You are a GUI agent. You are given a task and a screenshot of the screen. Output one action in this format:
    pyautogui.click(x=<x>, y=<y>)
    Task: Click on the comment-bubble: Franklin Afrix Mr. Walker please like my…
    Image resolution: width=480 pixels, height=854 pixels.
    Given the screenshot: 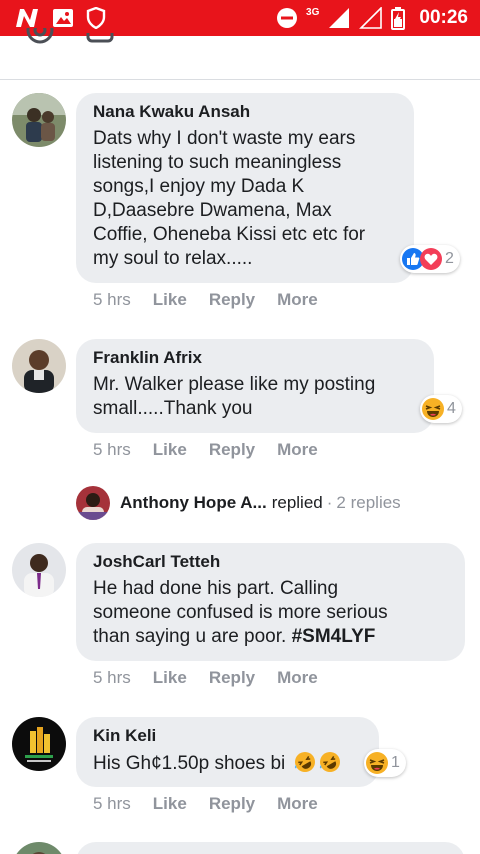 What is the action you would take?
    pyautogui.click(x=255, y=386)
    